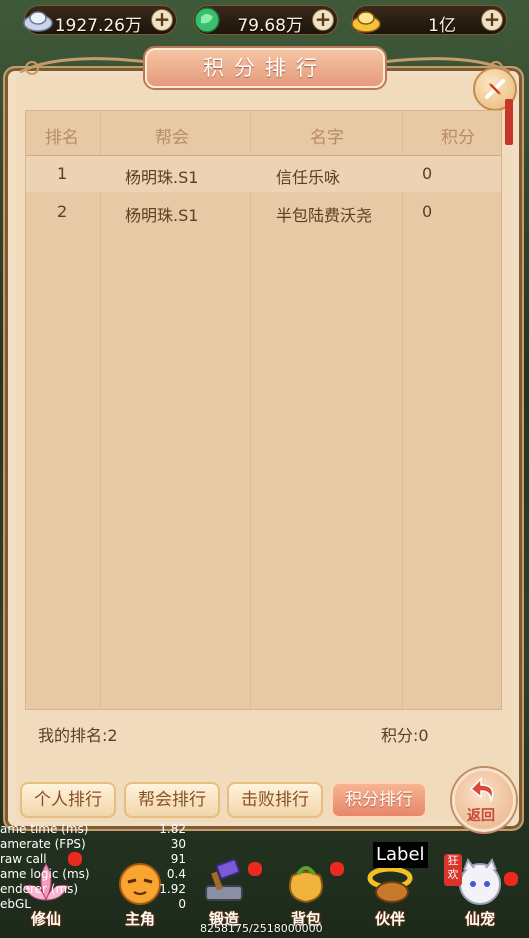 The image size is (529, 938). Describe the element at coordinates (43, 844) in the screenshot. I see `stat-key: amerate (FPS)` at that location.